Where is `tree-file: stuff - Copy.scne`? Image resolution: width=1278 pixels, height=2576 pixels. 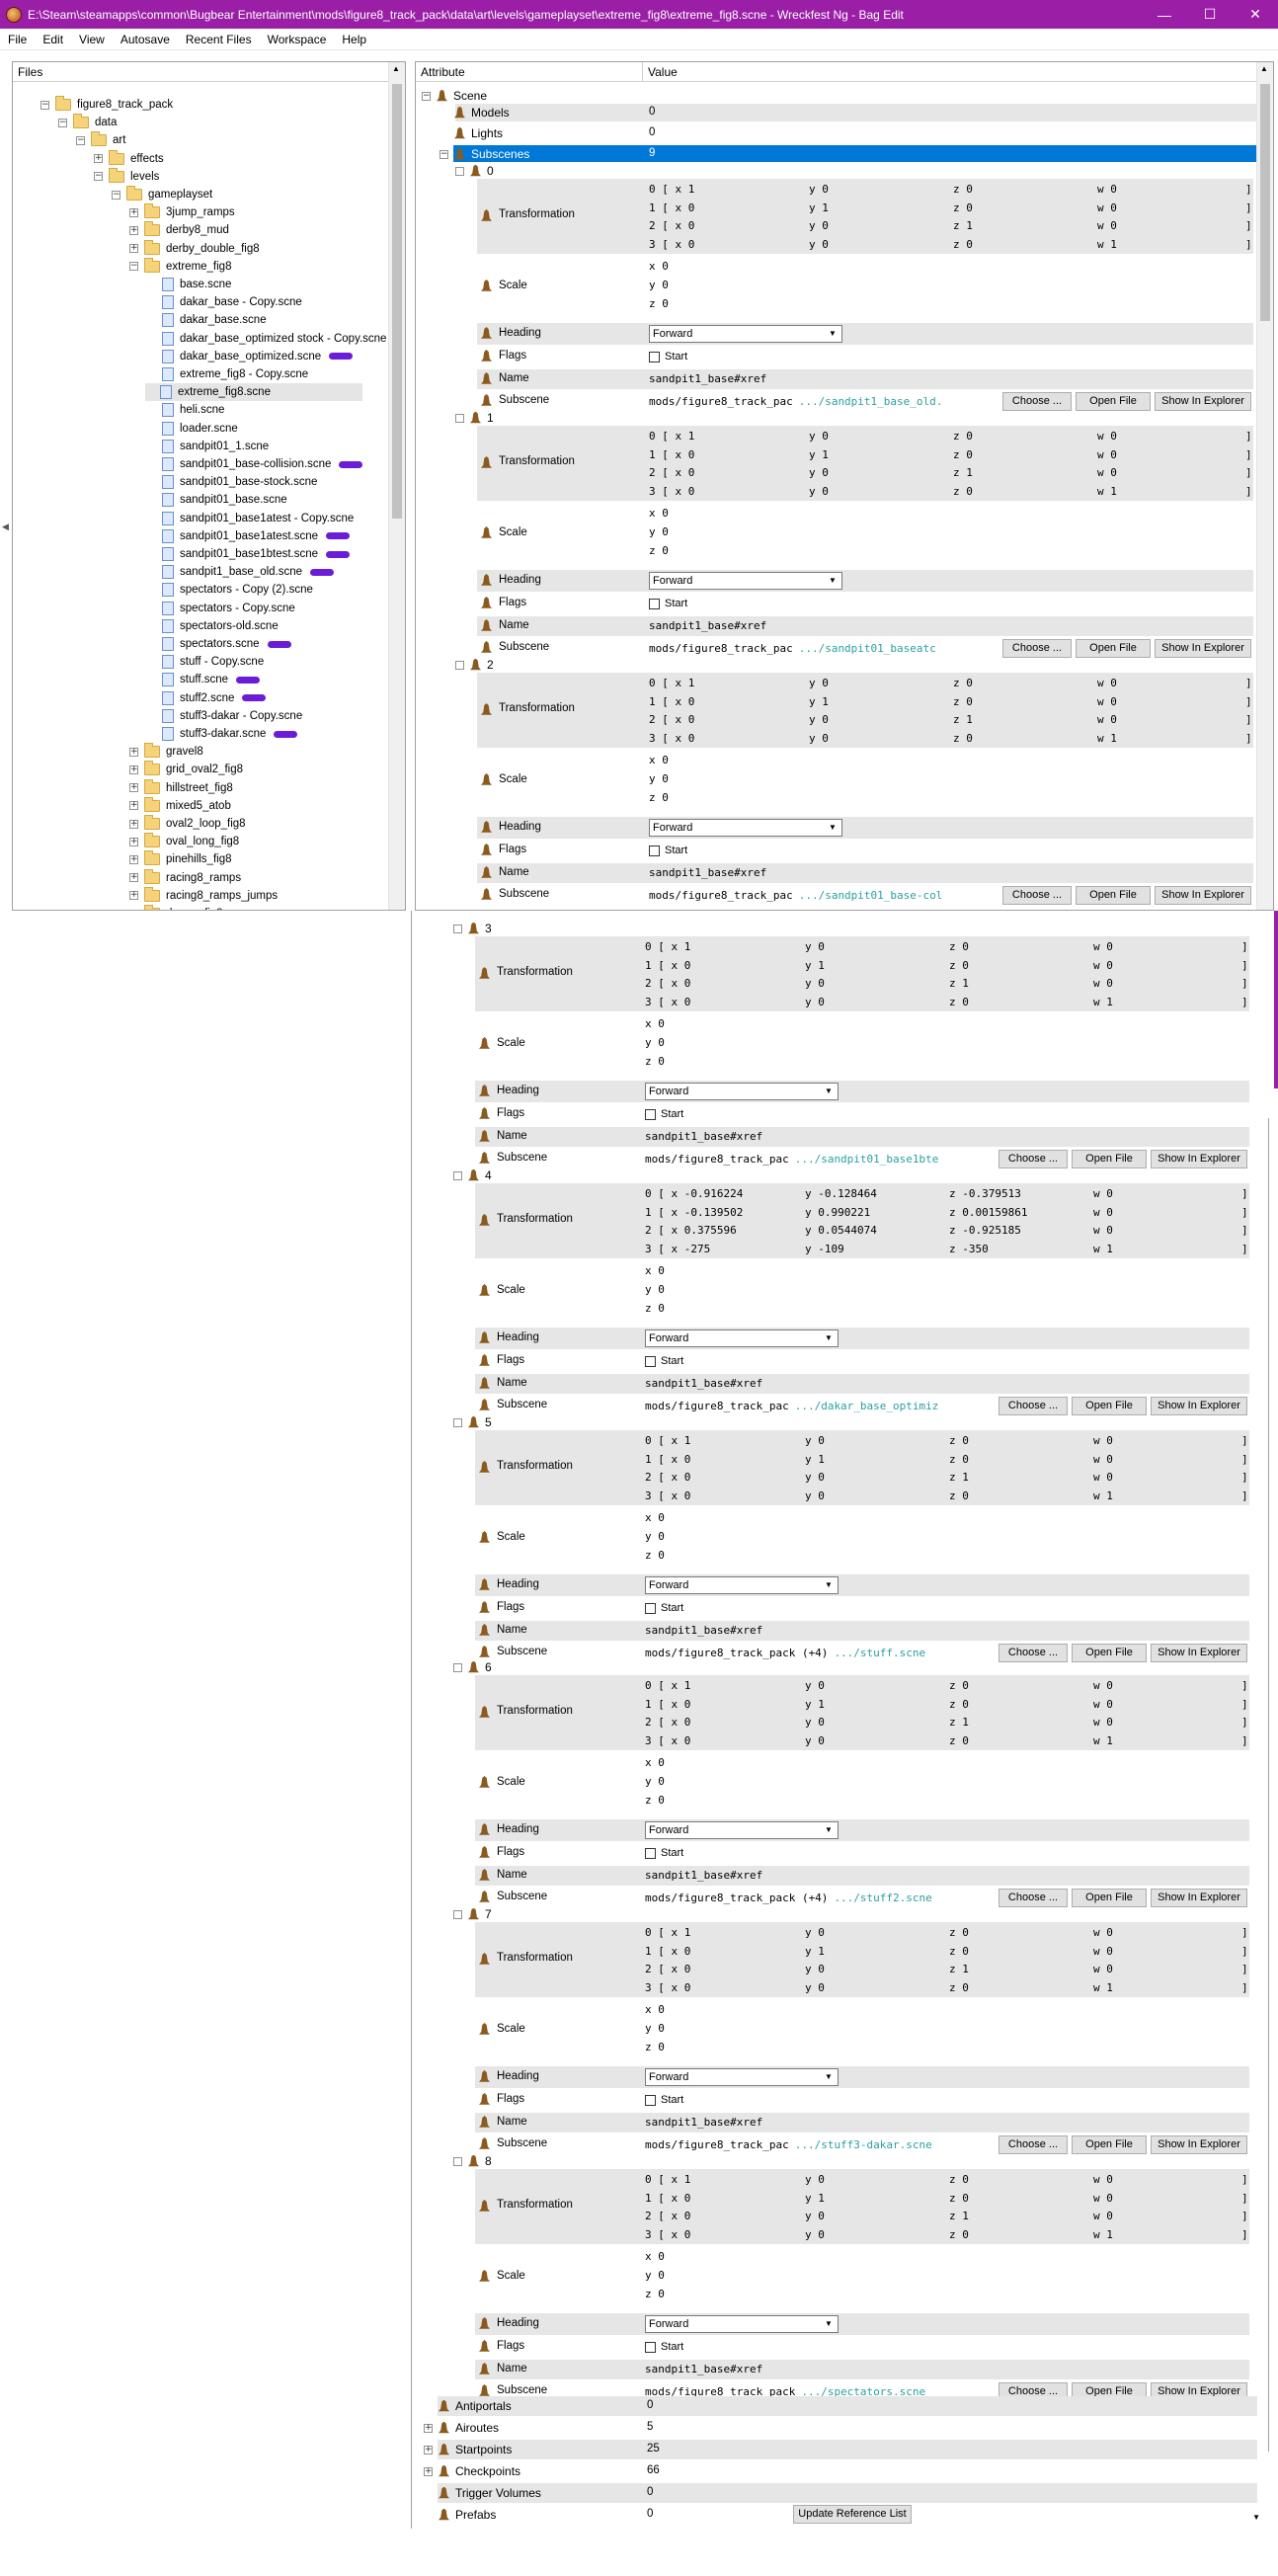 tree-file: stuff - Copy.scne is located at coordinates (205, 662).